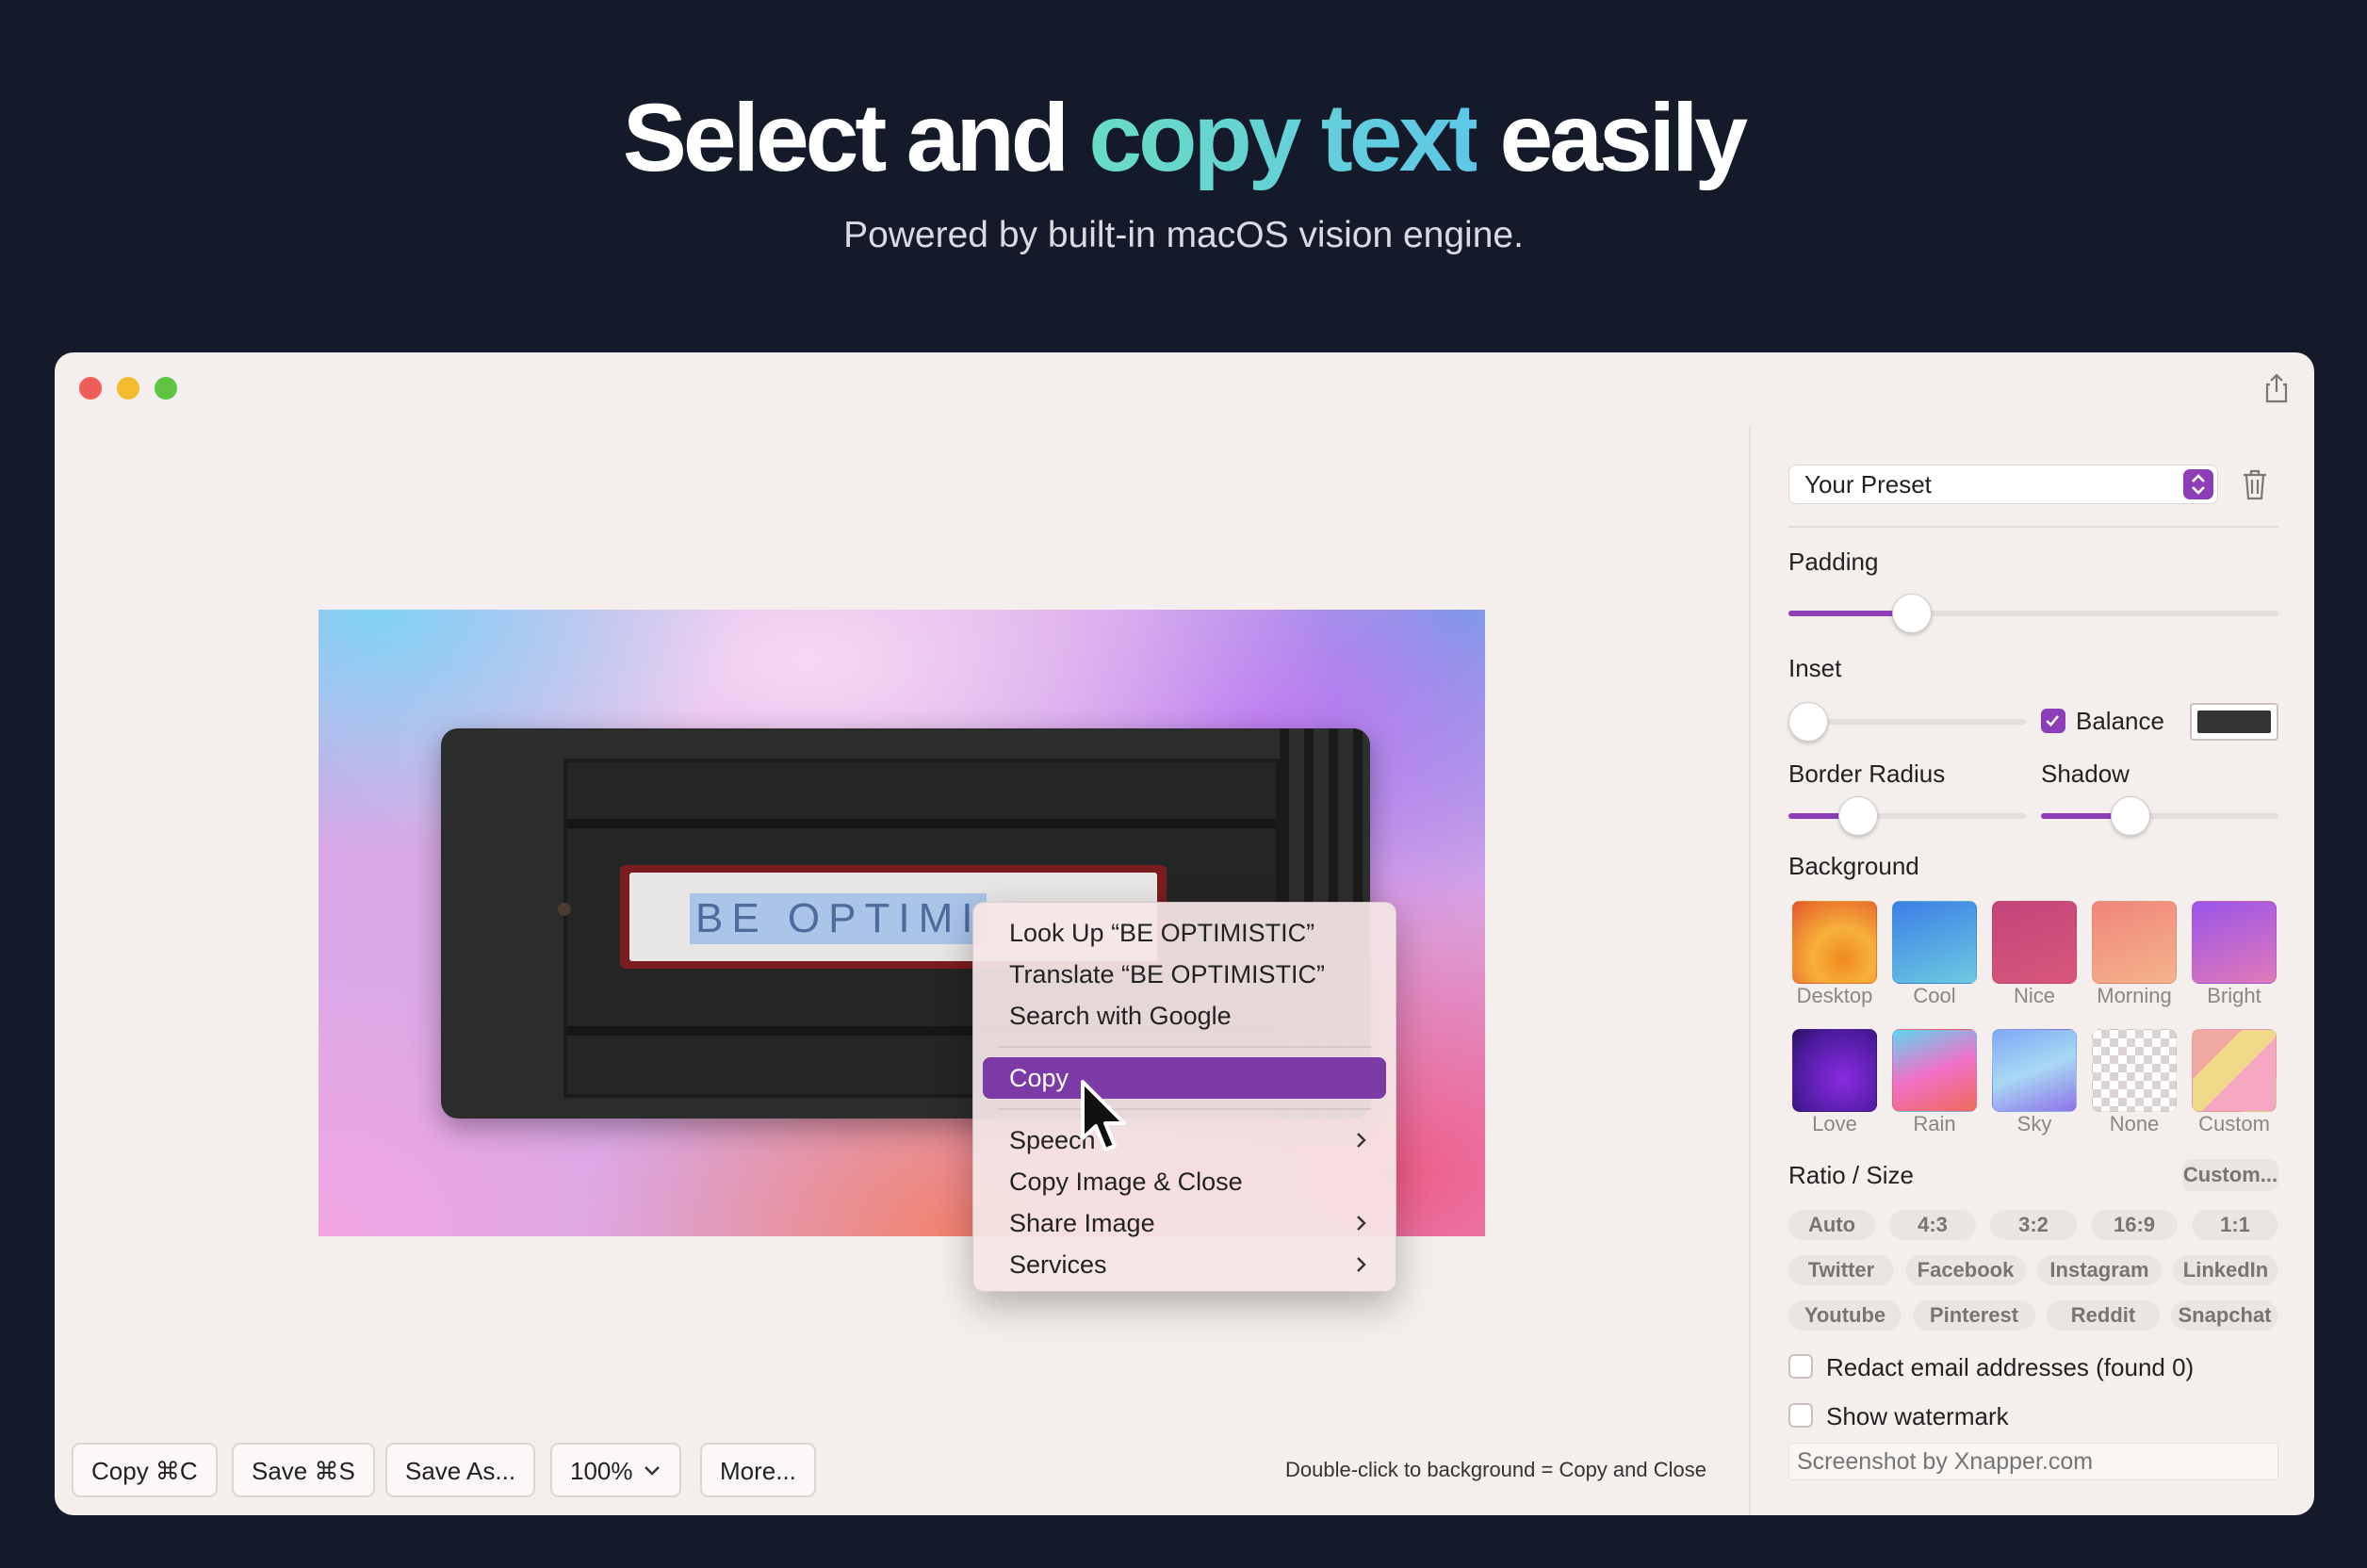 The image size is (2367, 1568). Describe the element at coordinates (1867, 774) in the screenshot. I see `border-radius-label: Border Radius` at that location.